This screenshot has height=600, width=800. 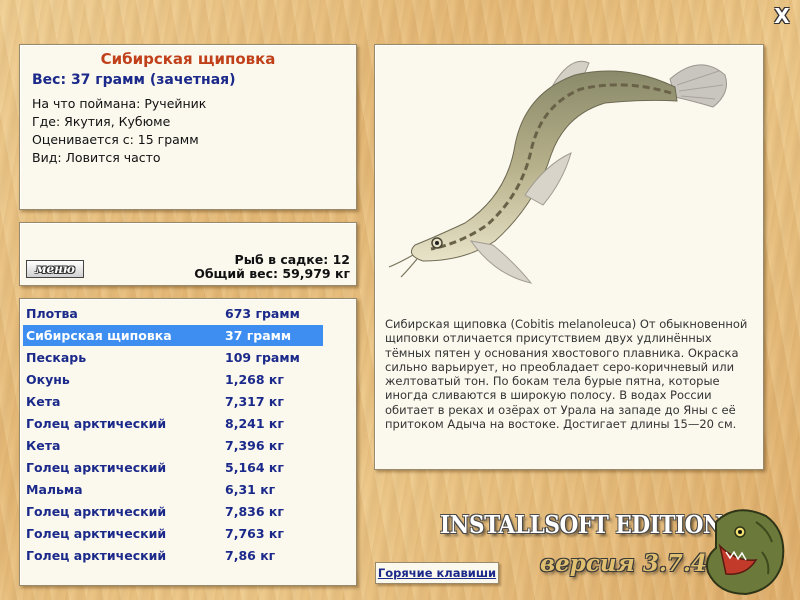 I want to click on catch-row-weight: 5,164 кг, so click(x=254, y=467).